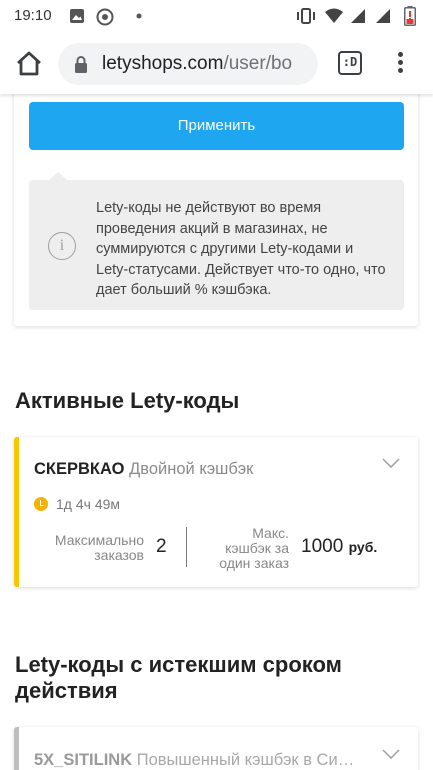 This screenshot has width=433, height=770. Describe the element at coordinates (16, 512) in the screenshot. I see `active-status-stripe` at that location.